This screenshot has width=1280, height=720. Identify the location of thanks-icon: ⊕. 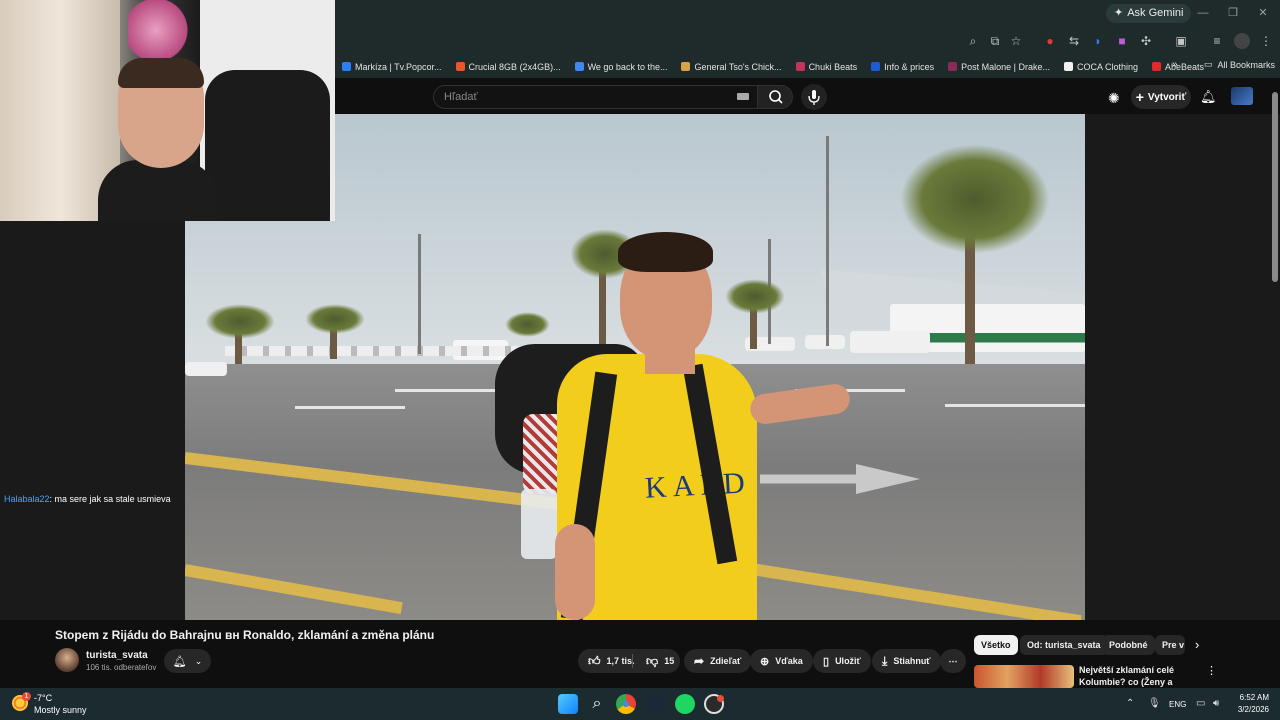
(765, 661).